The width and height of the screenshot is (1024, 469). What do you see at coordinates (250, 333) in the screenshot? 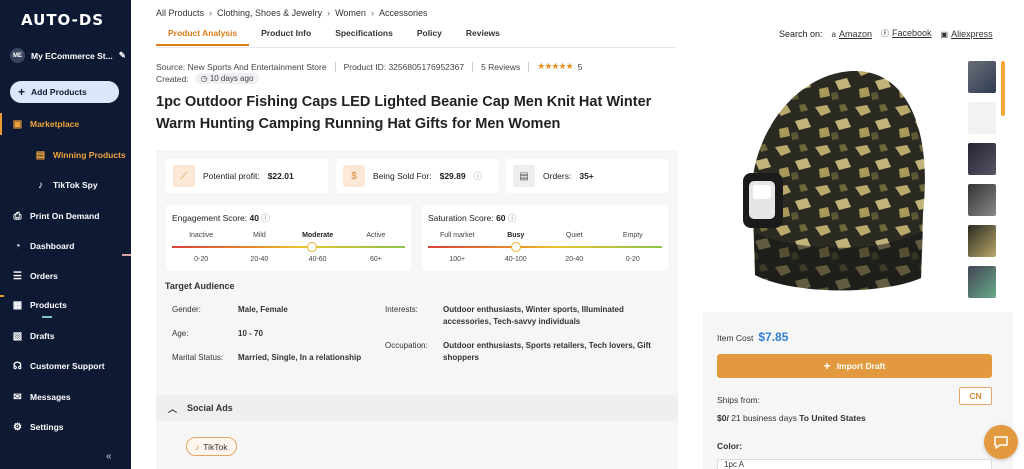
I see `age-value: 10 - 70` at bounding box center [250, 333].